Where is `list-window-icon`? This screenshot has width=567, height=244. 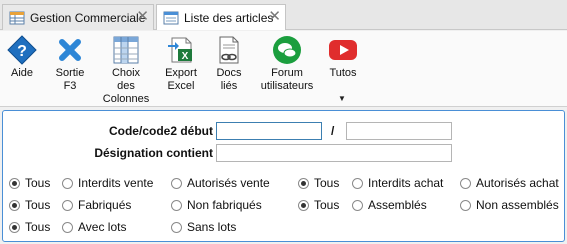
list-window-icon is located at coordinates (171, 18).